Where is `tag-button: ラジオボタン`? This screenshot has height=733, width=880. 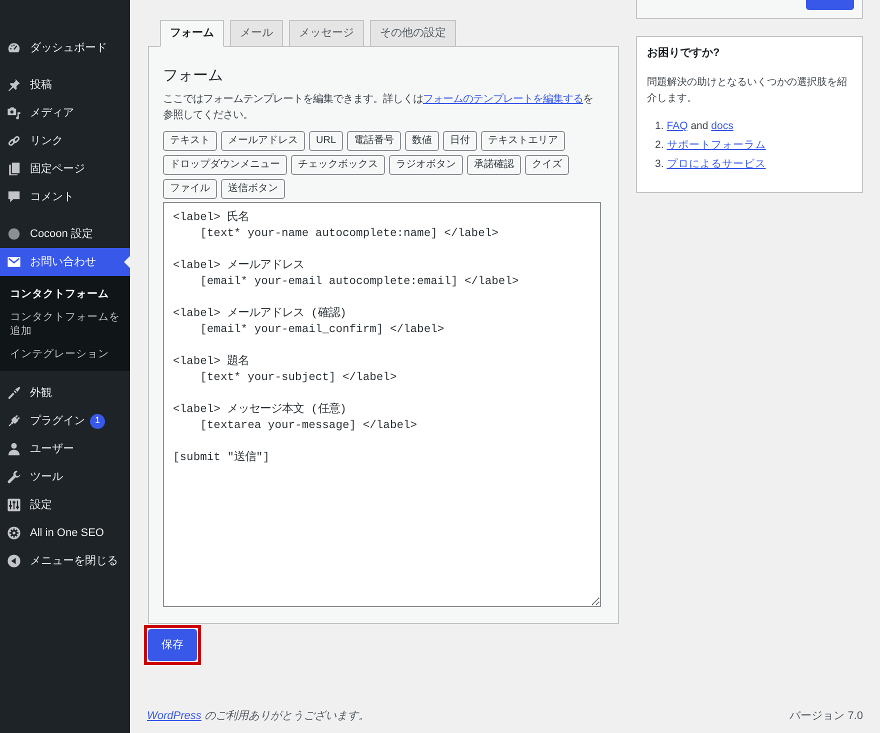 tag-button: ラジオボタン is located at coordinates (426, 165).